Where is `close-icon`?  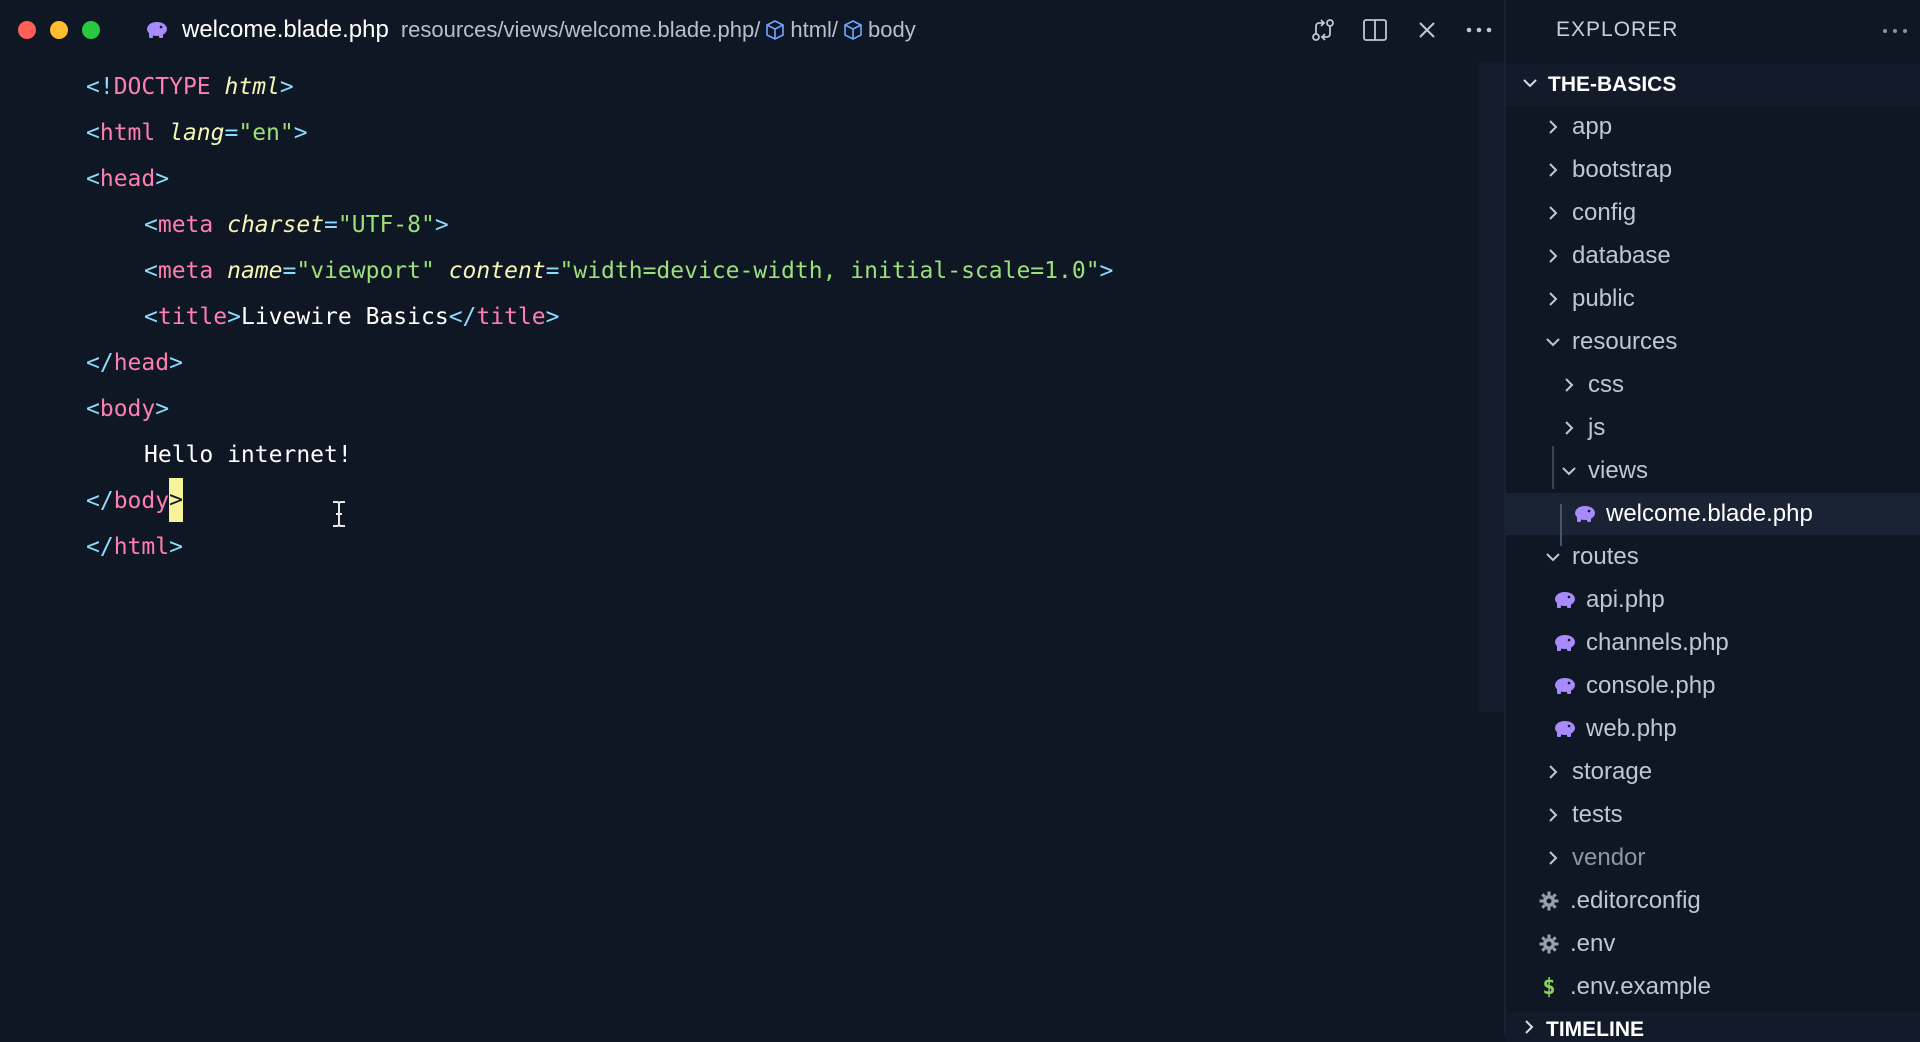 close-icon is located at coordinates (1427, 30).